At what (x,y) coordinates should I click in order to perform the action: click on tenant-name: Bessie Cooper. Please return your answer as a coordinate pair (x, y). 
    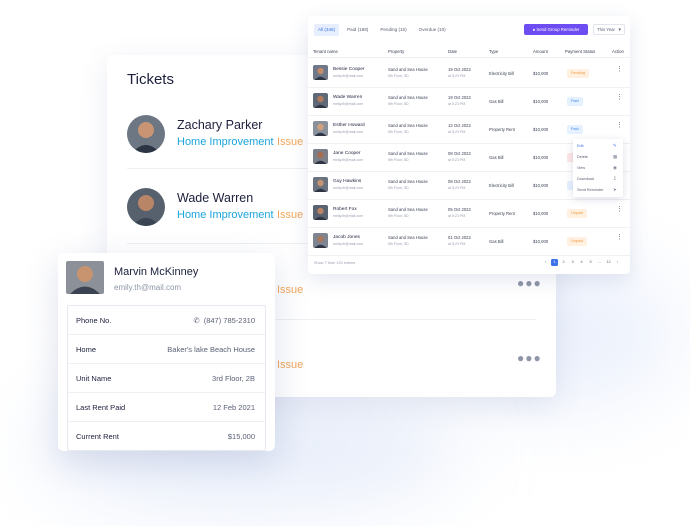
    Looking at the image, I should click on (349, 69).